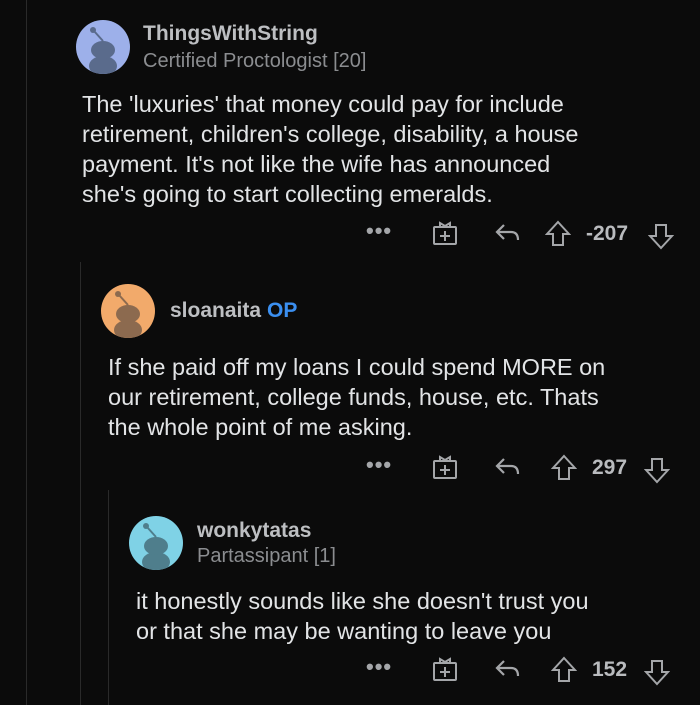 The height and width of the screenshot is (705, 700). I want to click on username: sloanaita OP, so click(233, 311).